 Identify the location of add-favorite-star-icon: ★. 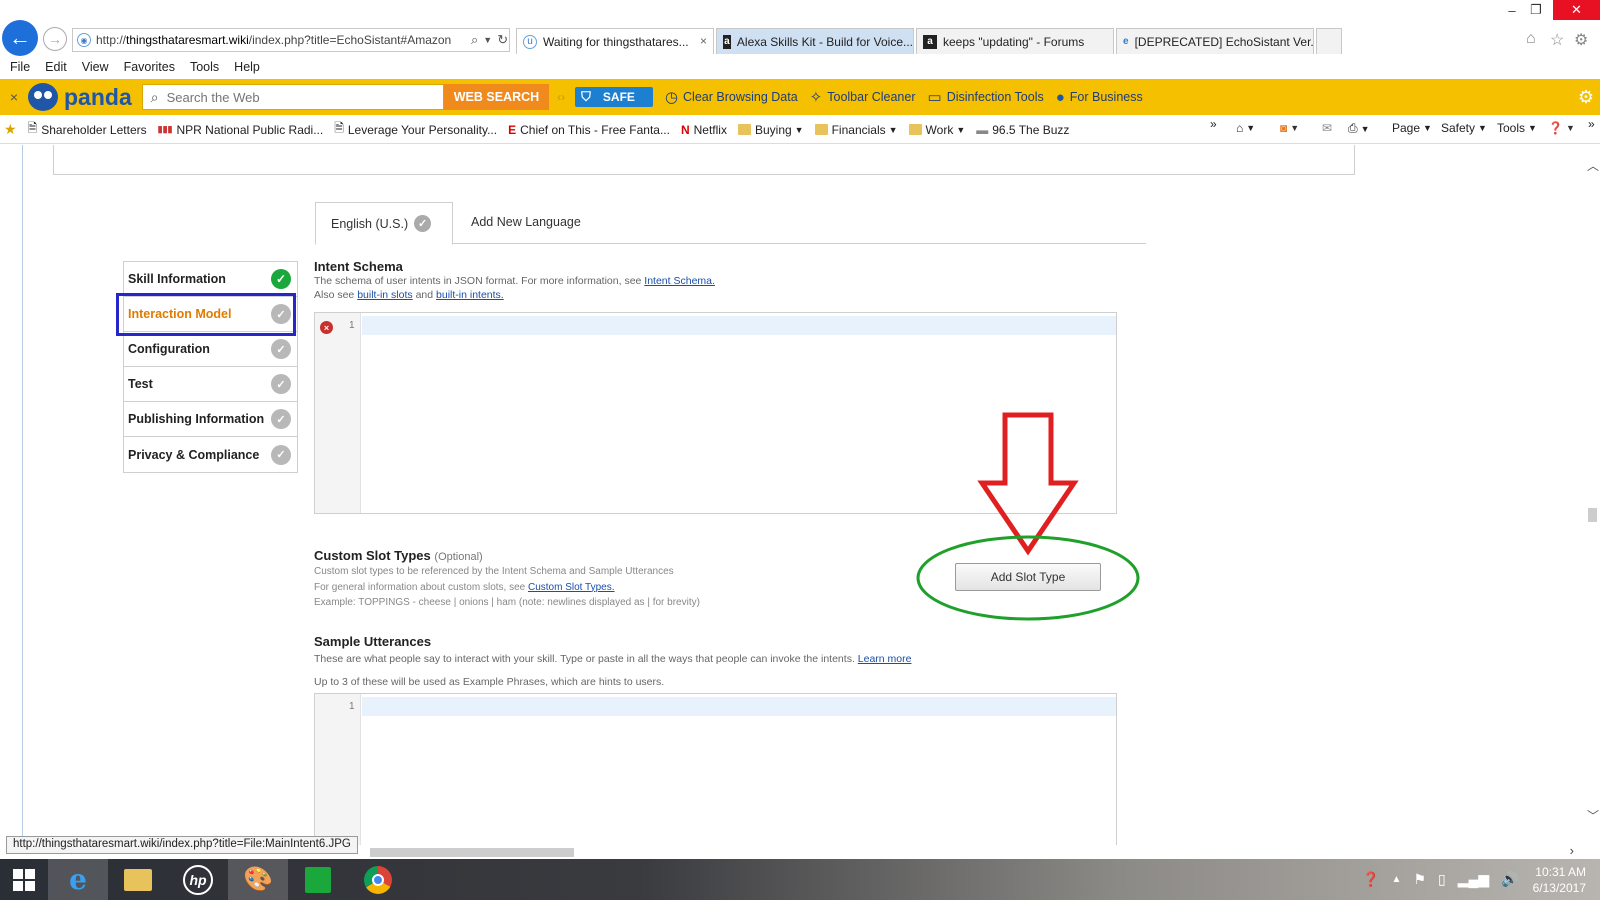
(10, 129).